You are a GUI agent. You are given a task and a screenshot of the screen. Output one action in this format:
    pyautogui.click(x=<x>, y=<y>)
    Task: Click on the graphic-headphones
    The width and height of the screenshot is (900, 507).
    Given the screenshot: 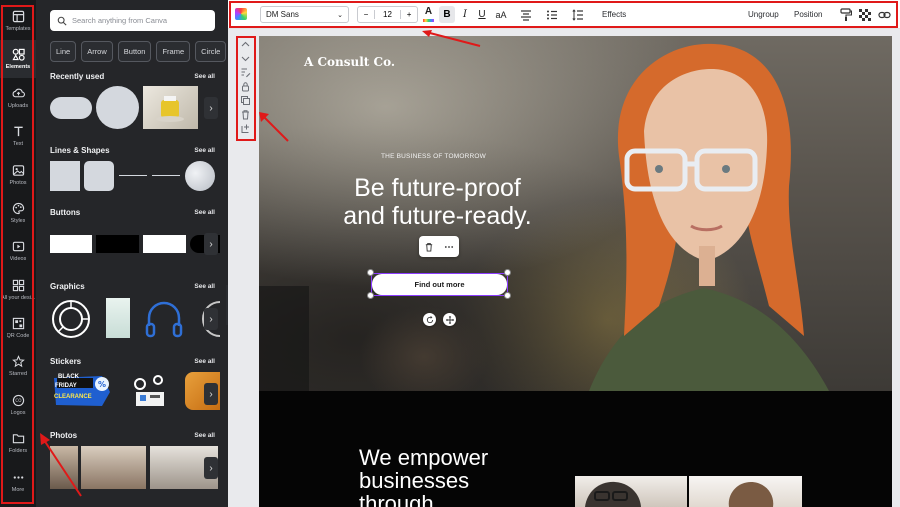 What is the action you would take?
    pyautogui.click(x=164, y=319)
    